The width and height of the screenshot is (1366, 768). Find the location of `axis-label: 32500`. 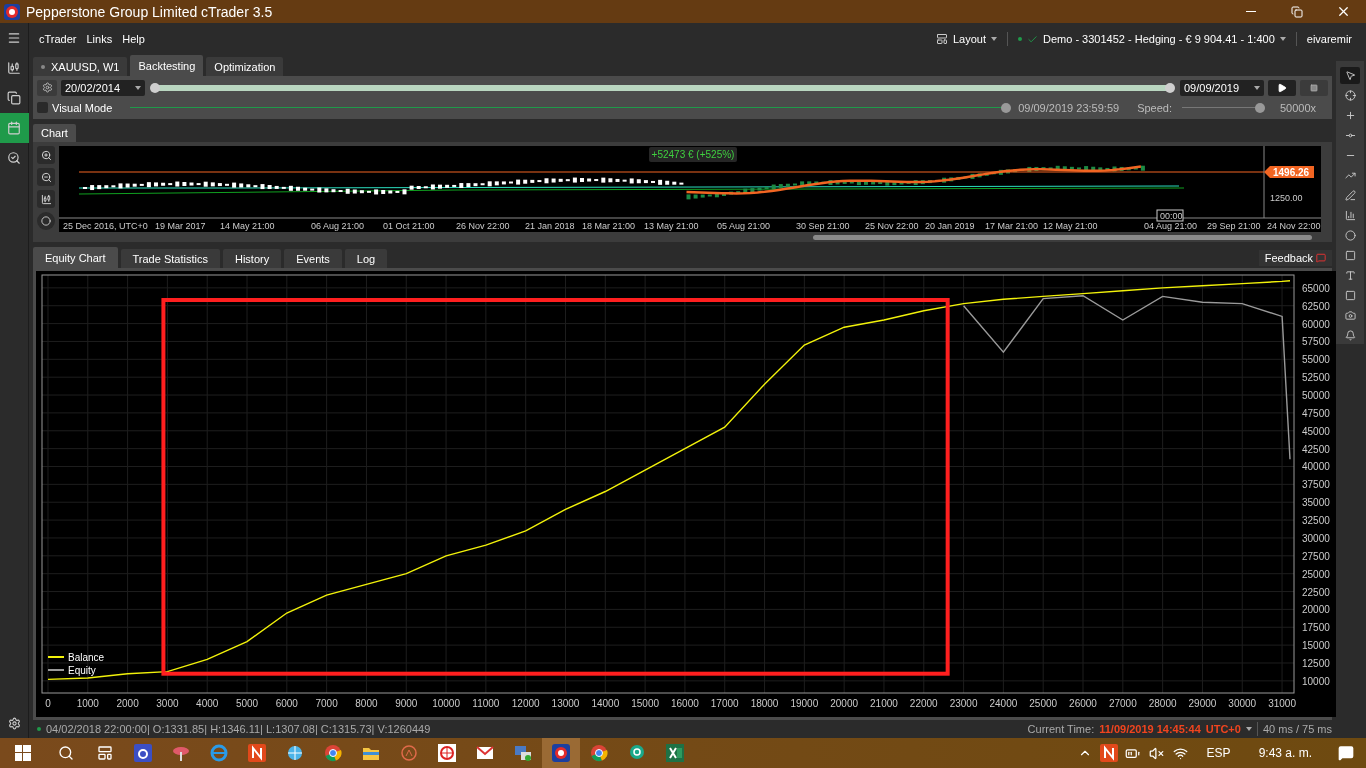

axis-label: 32500 is located at coordinates (1316, 521).